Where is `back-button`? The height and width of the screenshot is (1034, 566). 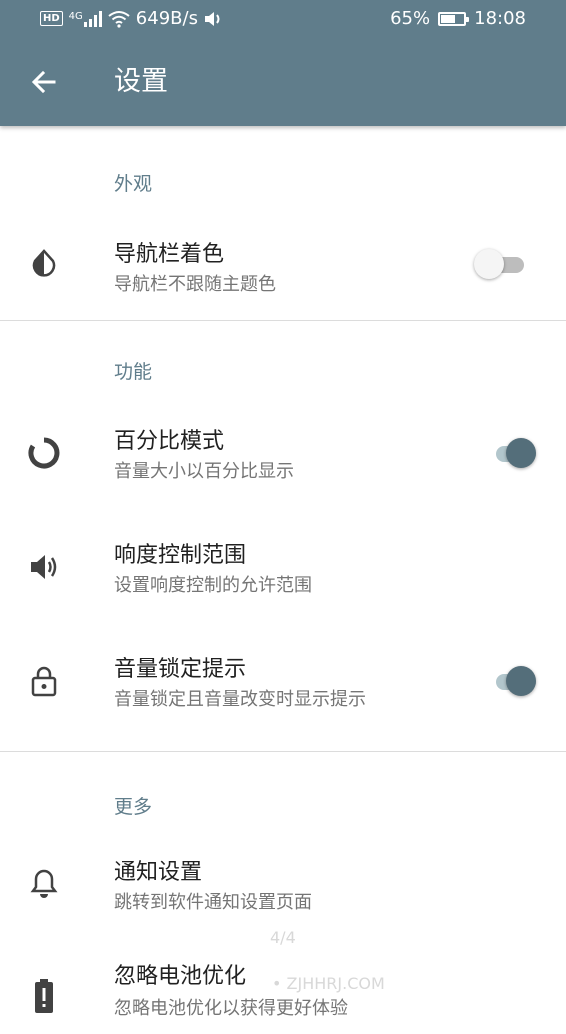 back-button is located at coordinates (44, 82).